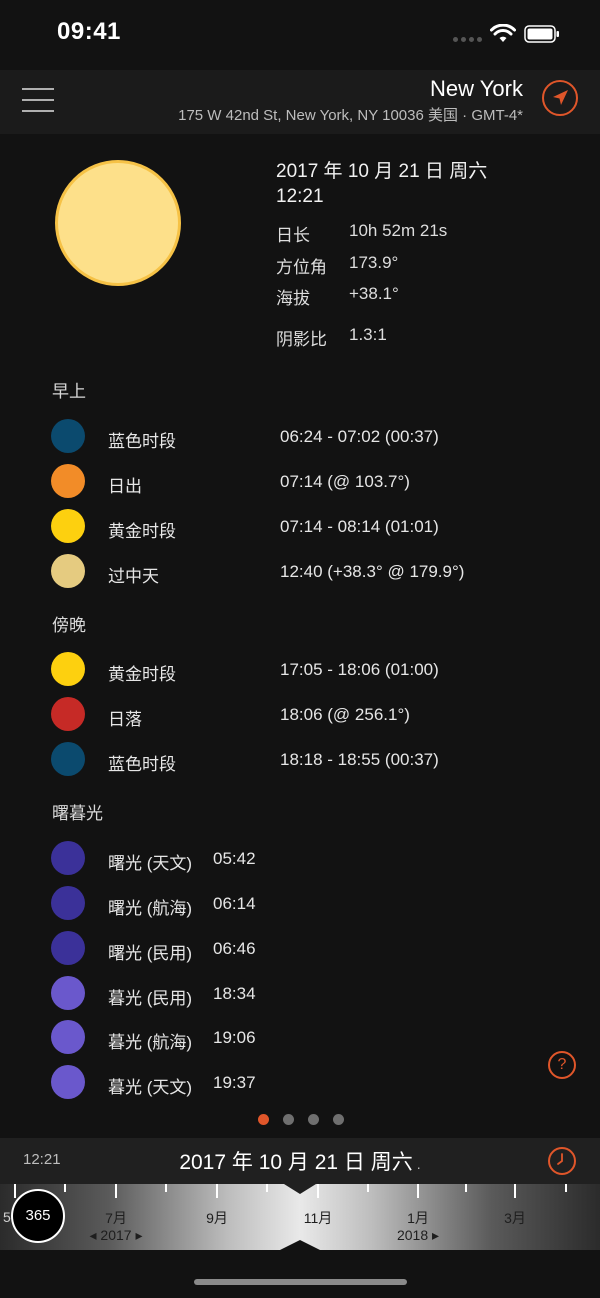 This screenshot has height=1298, width=600. Describe the element at coordinates (301, 267) in the screenshot. I see `azimuth-label: 方位角` at that location.